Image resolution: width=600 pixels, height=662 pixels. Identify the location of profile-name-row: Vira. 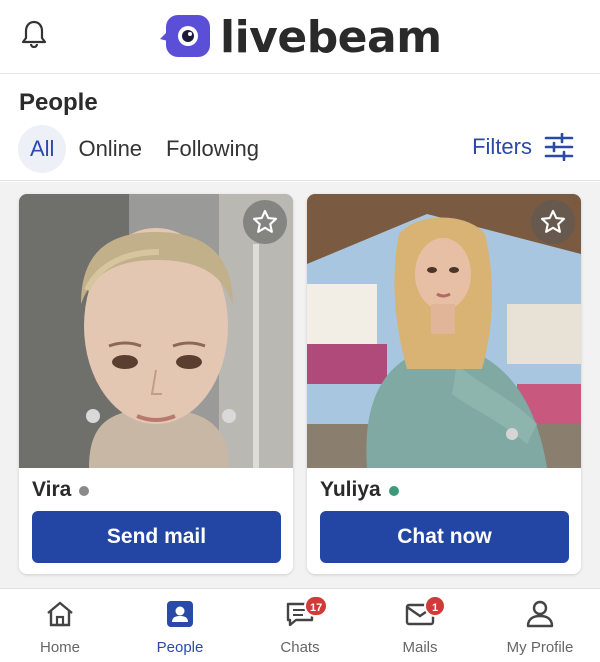
(61, 490).